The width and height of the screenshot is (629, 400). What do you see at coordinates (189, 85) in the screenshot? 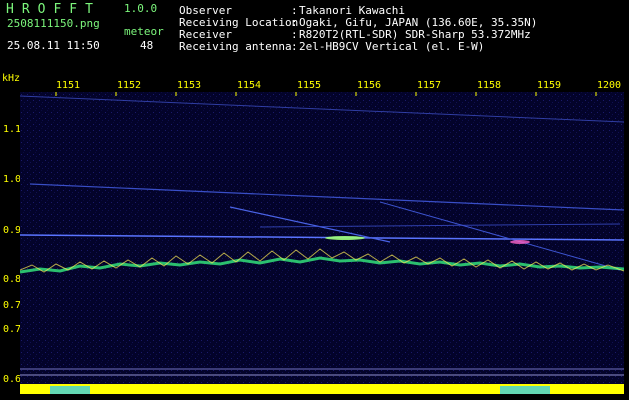
I see `x-tick-label: 1153` at bounding box center [189, 85].